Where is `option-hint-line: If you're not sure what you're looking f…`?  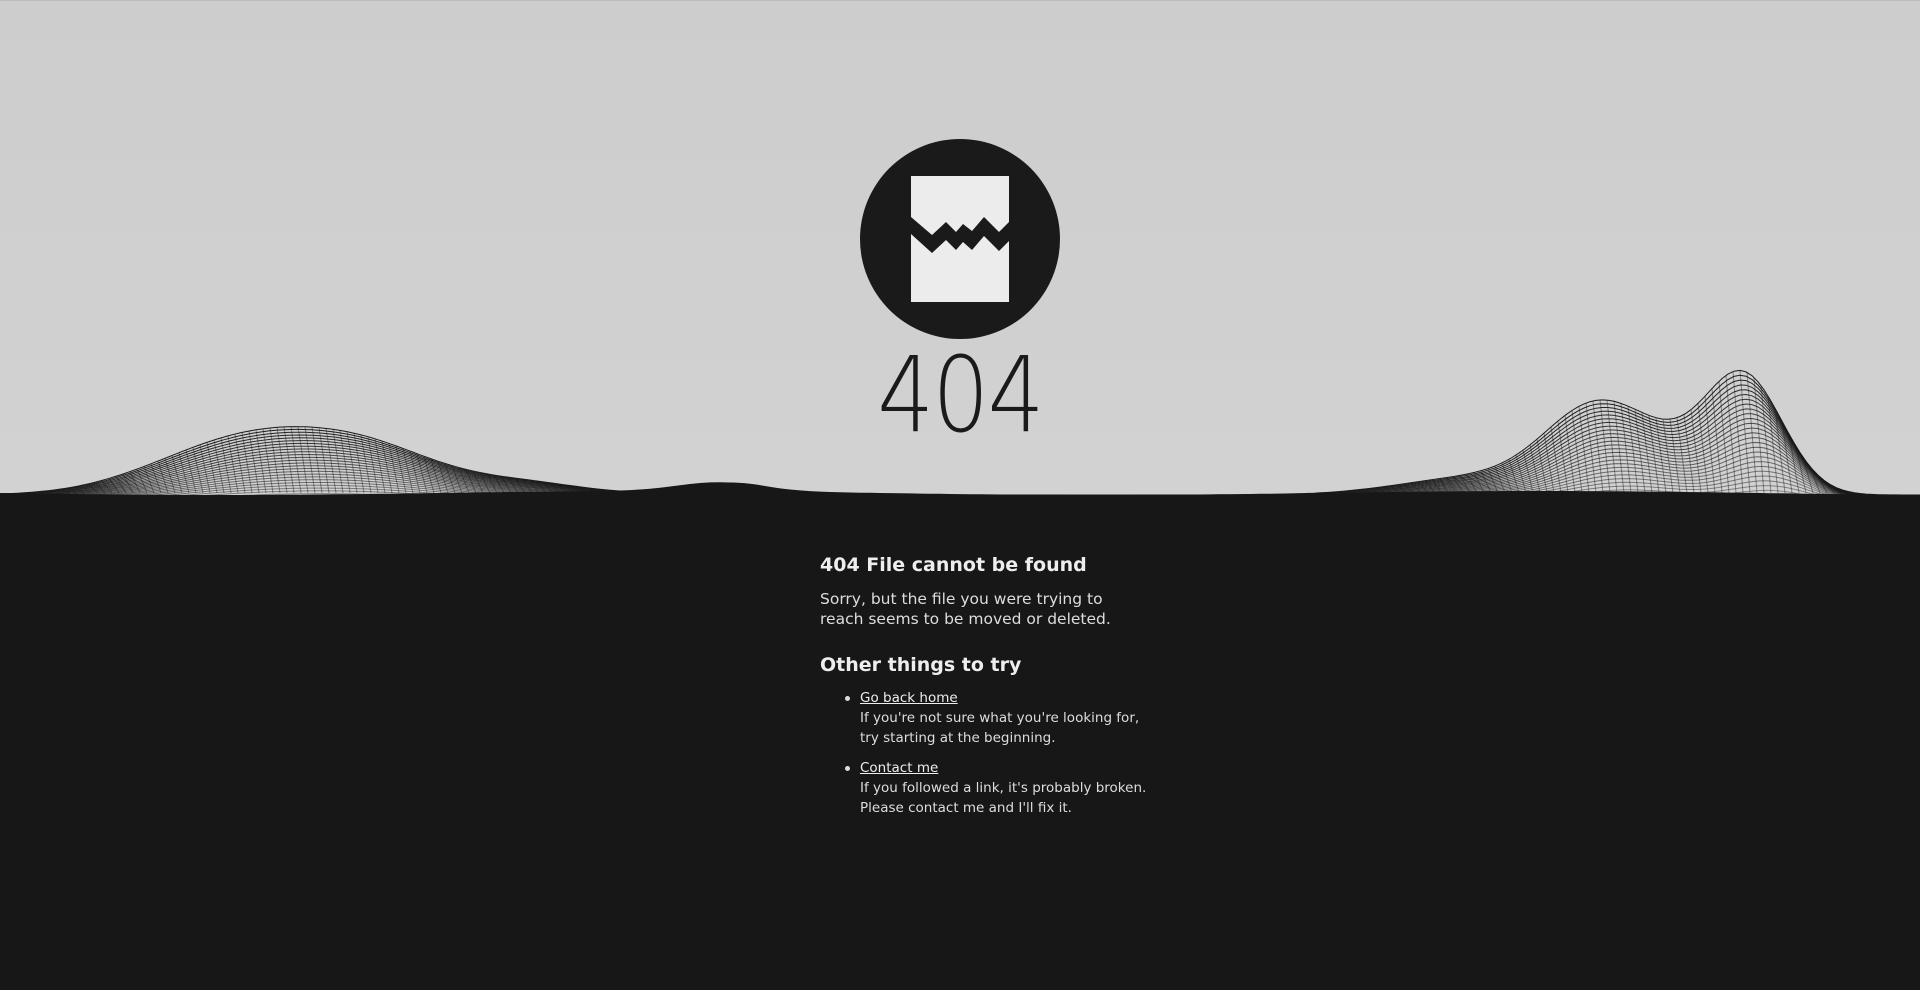
option-hint-line: If you're not sure what you're looking f… is located at coordinates (1000, 718).